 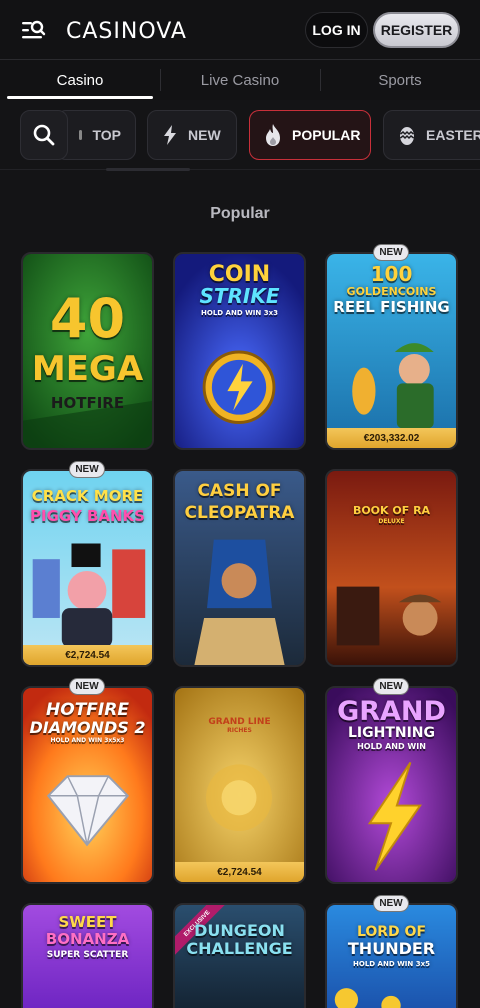 I want to click on tab-casino: Casino, so click(x=80, y=80).